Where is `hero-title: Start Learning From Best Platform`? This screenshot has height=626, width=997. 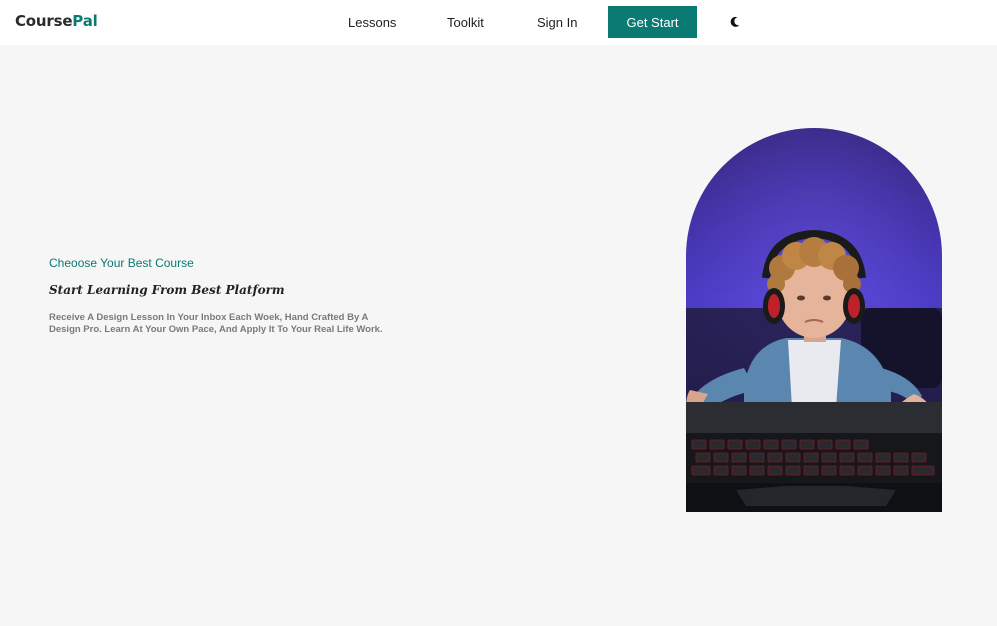 hero-title: Start Learning From Best Platform is located at coordinates (167, 290).